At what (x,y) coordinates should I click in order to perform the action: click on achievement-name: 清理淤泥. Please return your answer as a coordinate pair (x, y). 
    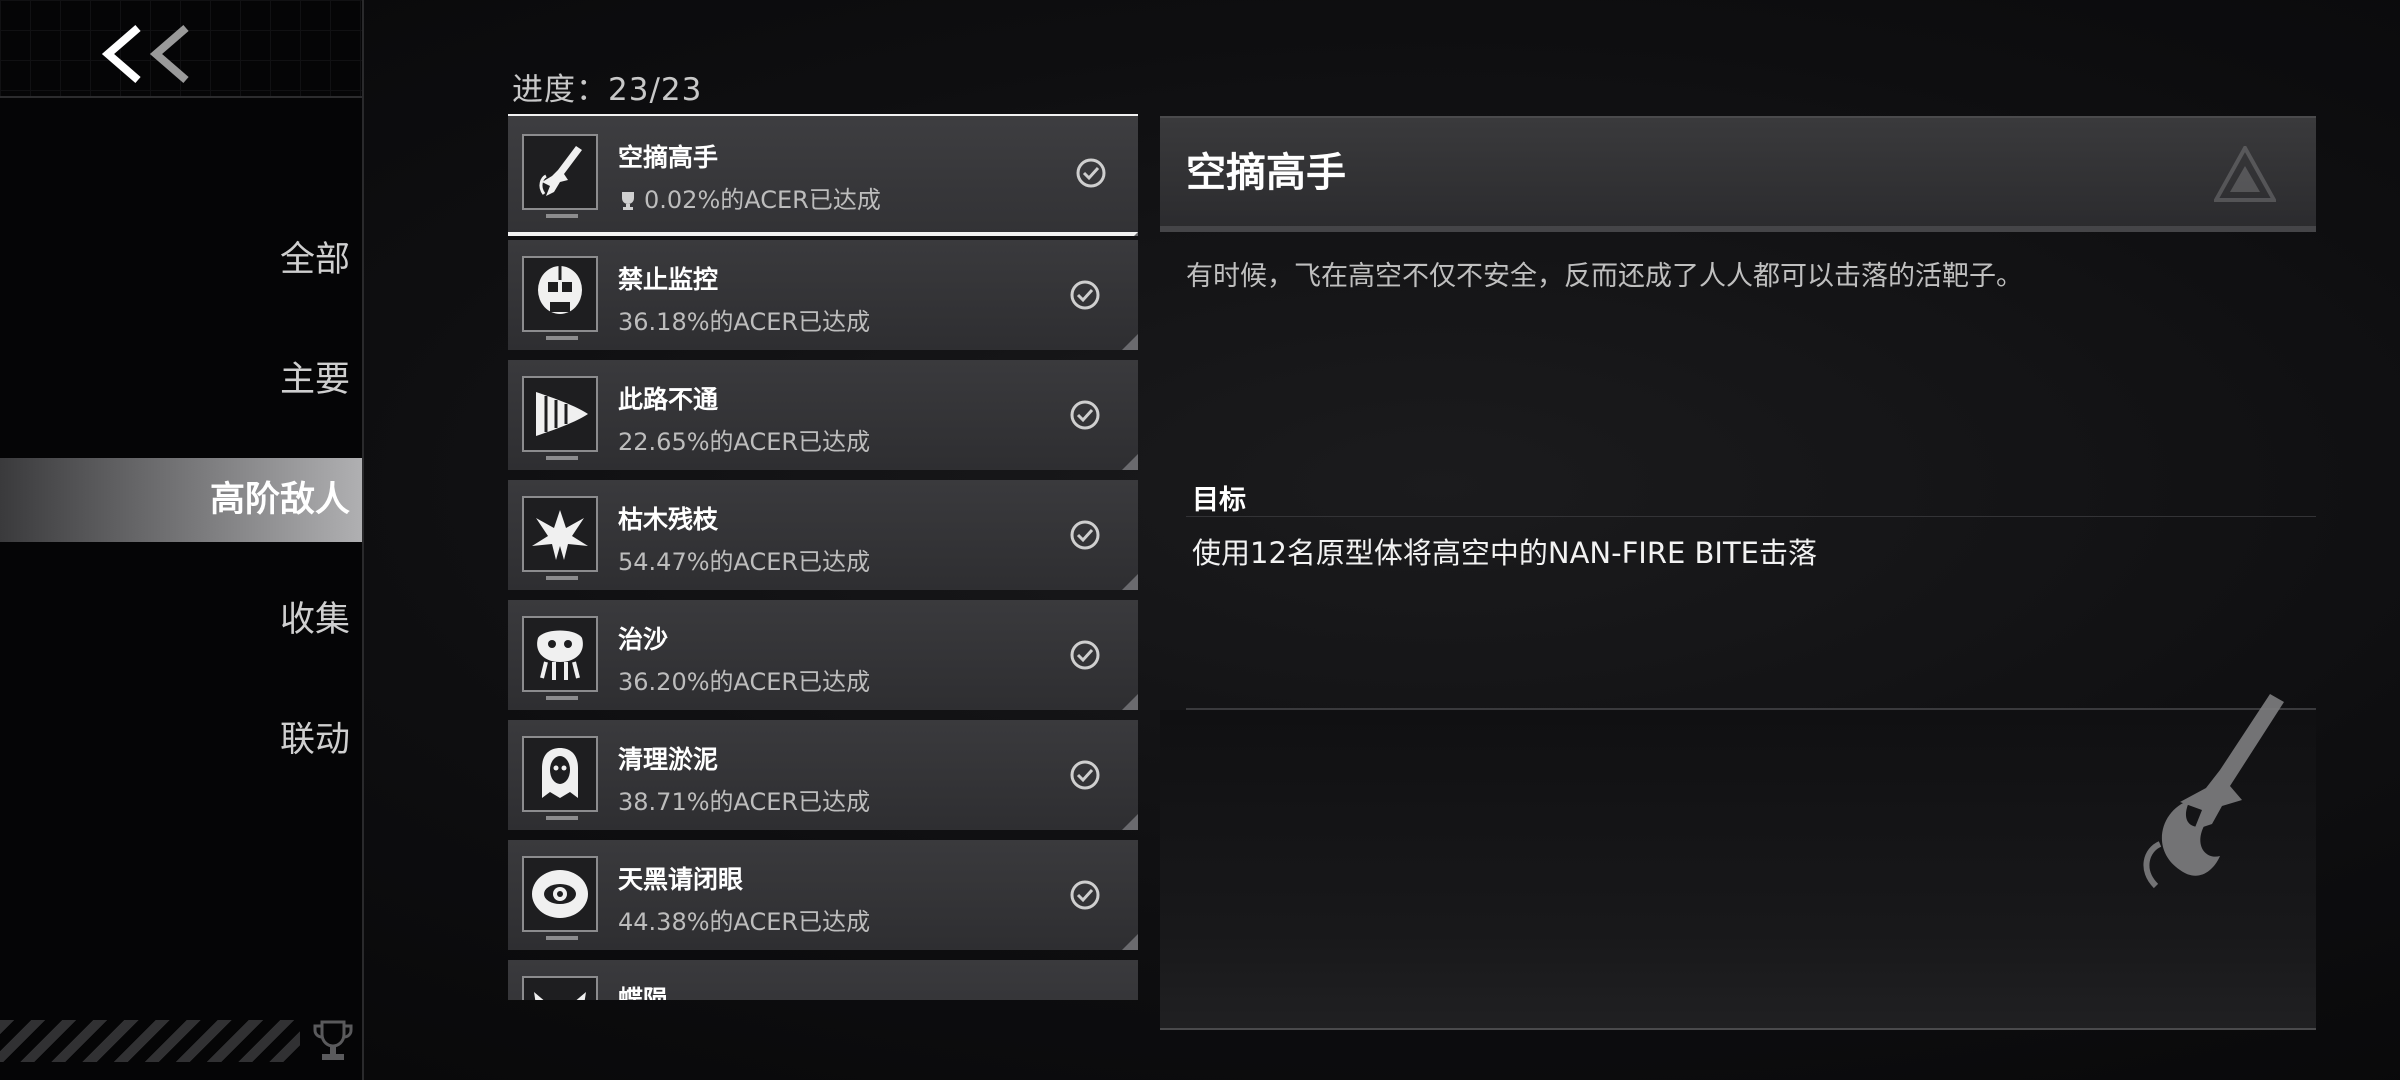
    Looking at the image, I should click on (668, 759).